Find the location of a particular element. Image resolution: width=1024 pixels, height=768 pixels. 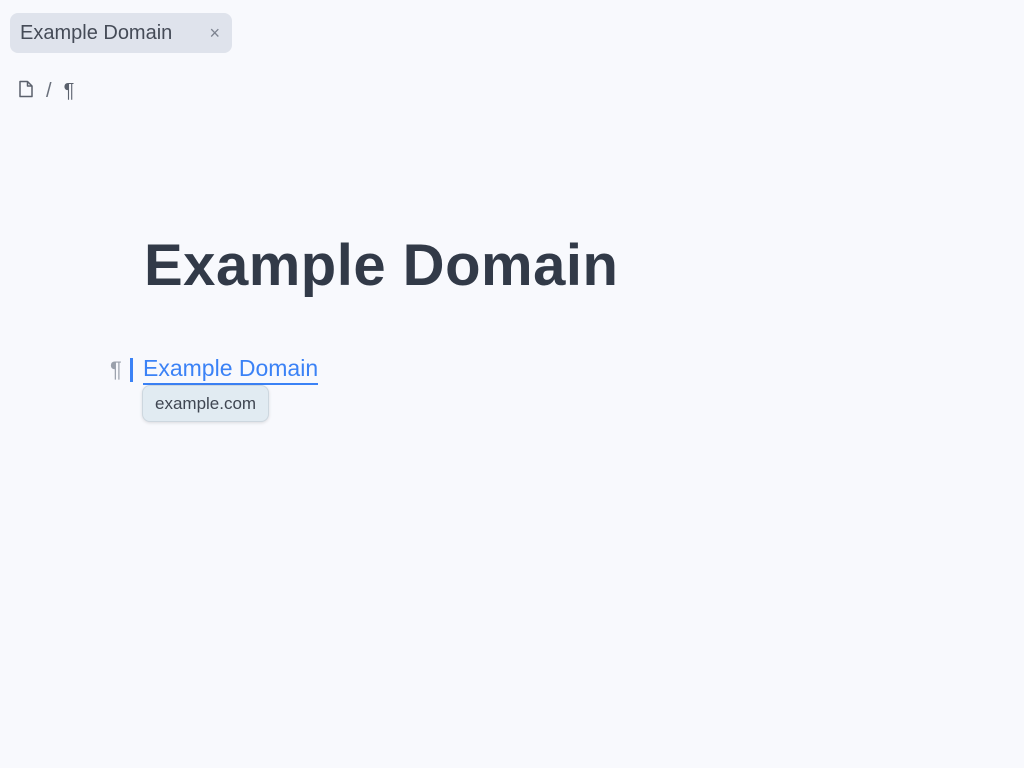

paragraph-mark-icon: ¶ is located at coordinates (120, 370).